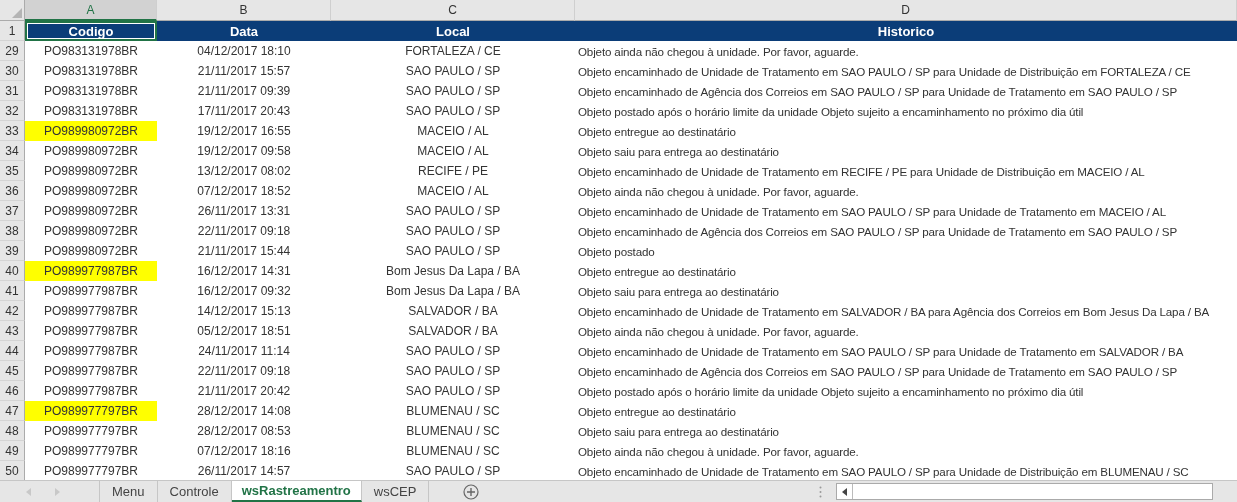 The image size is (1237, 502). What do you see at coordinates (12, 391) in the screenshot?
I see `row-header: 46` at bounding box center [12, 391].